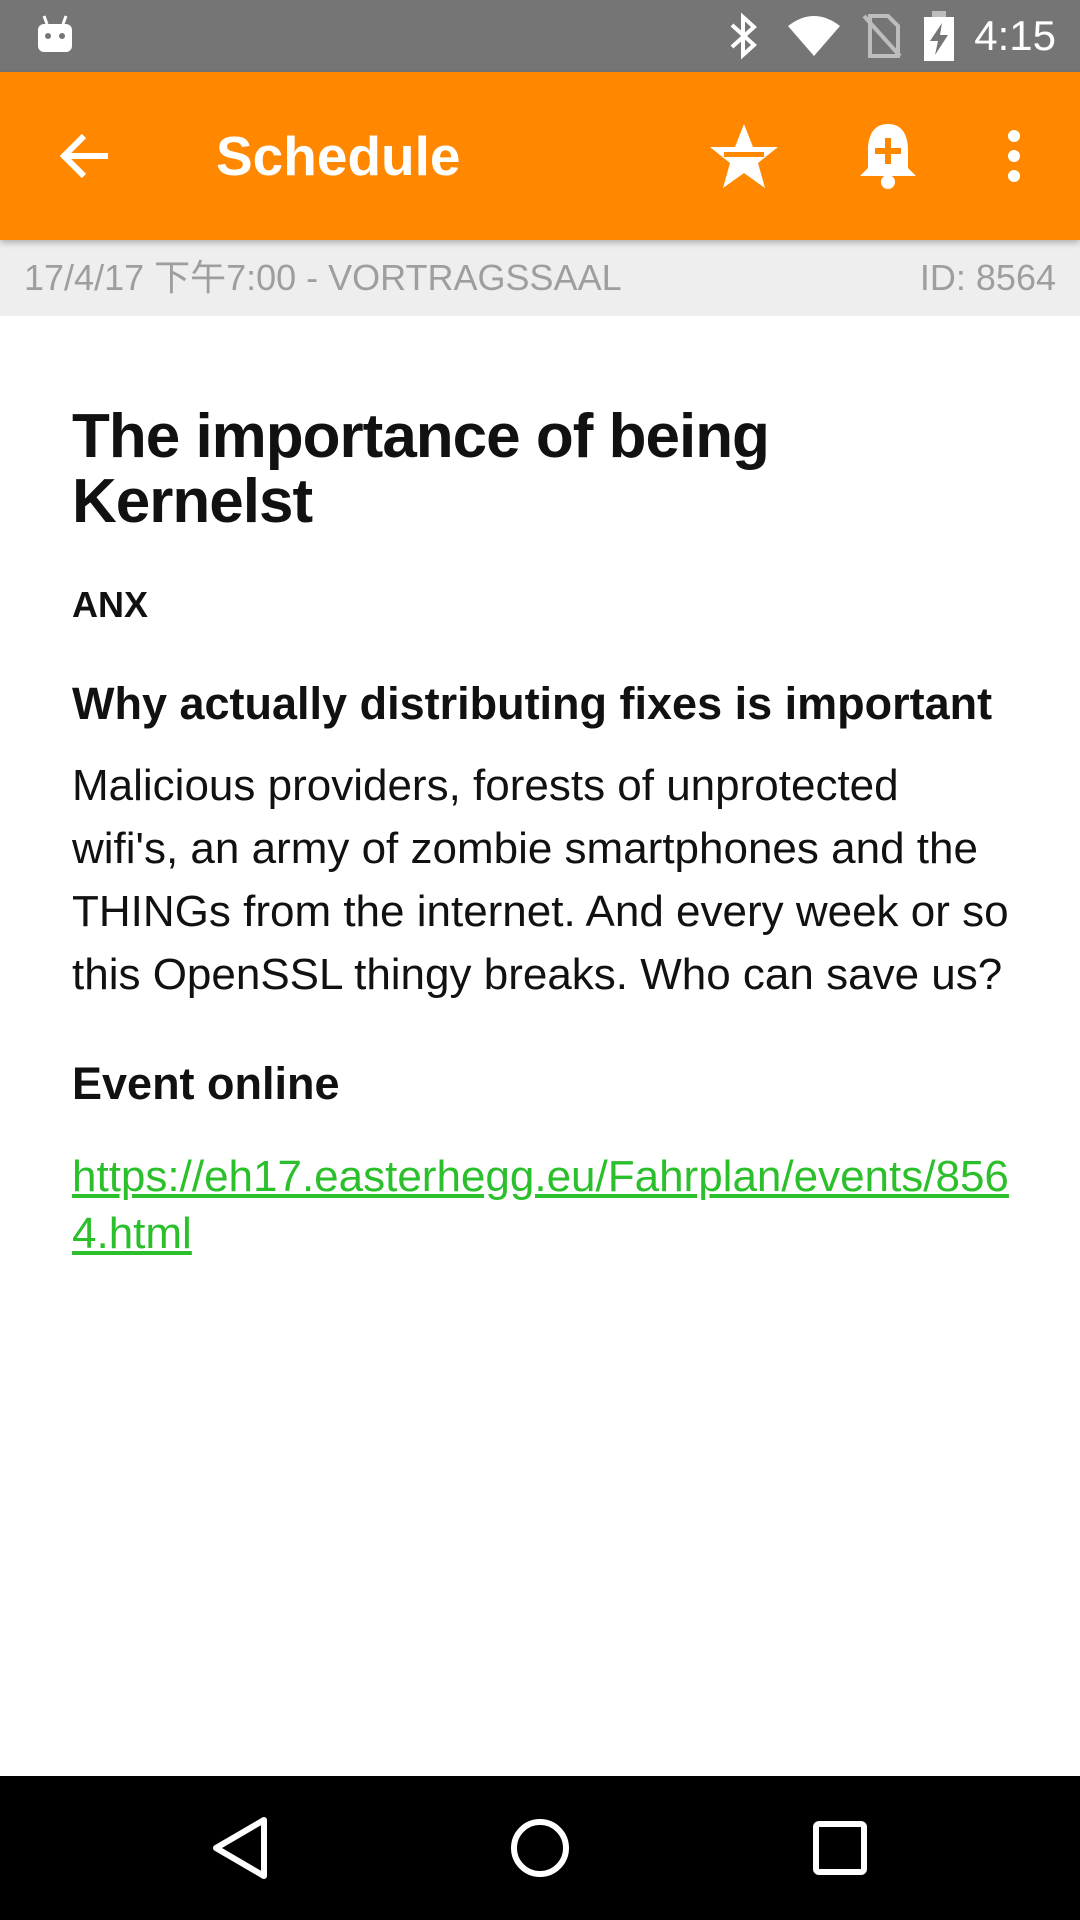  I want to click on no-sim-icon, so click(882, 36).